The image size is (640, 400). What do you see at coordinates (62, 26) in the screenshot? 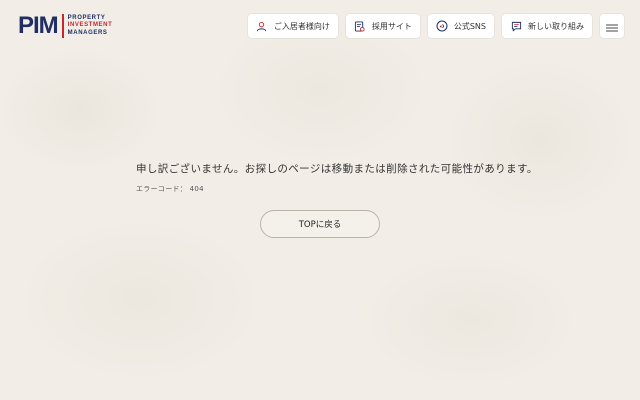
I see `logo-divider` at bounding box center [62, 26].